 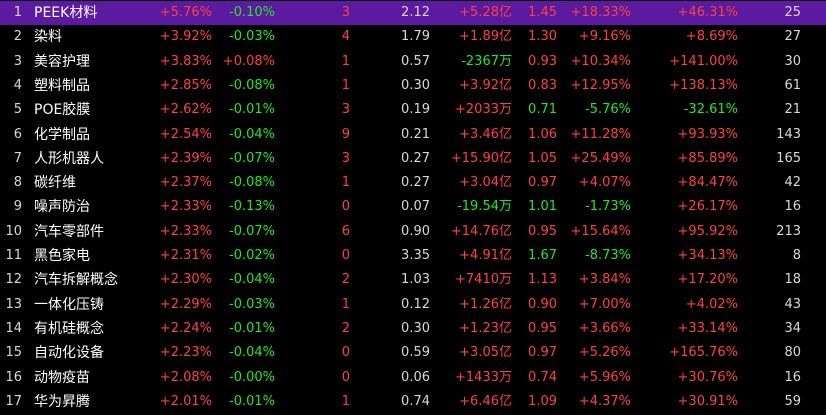 I want to click on turnover: 0.97, so click(x=542, y=182).